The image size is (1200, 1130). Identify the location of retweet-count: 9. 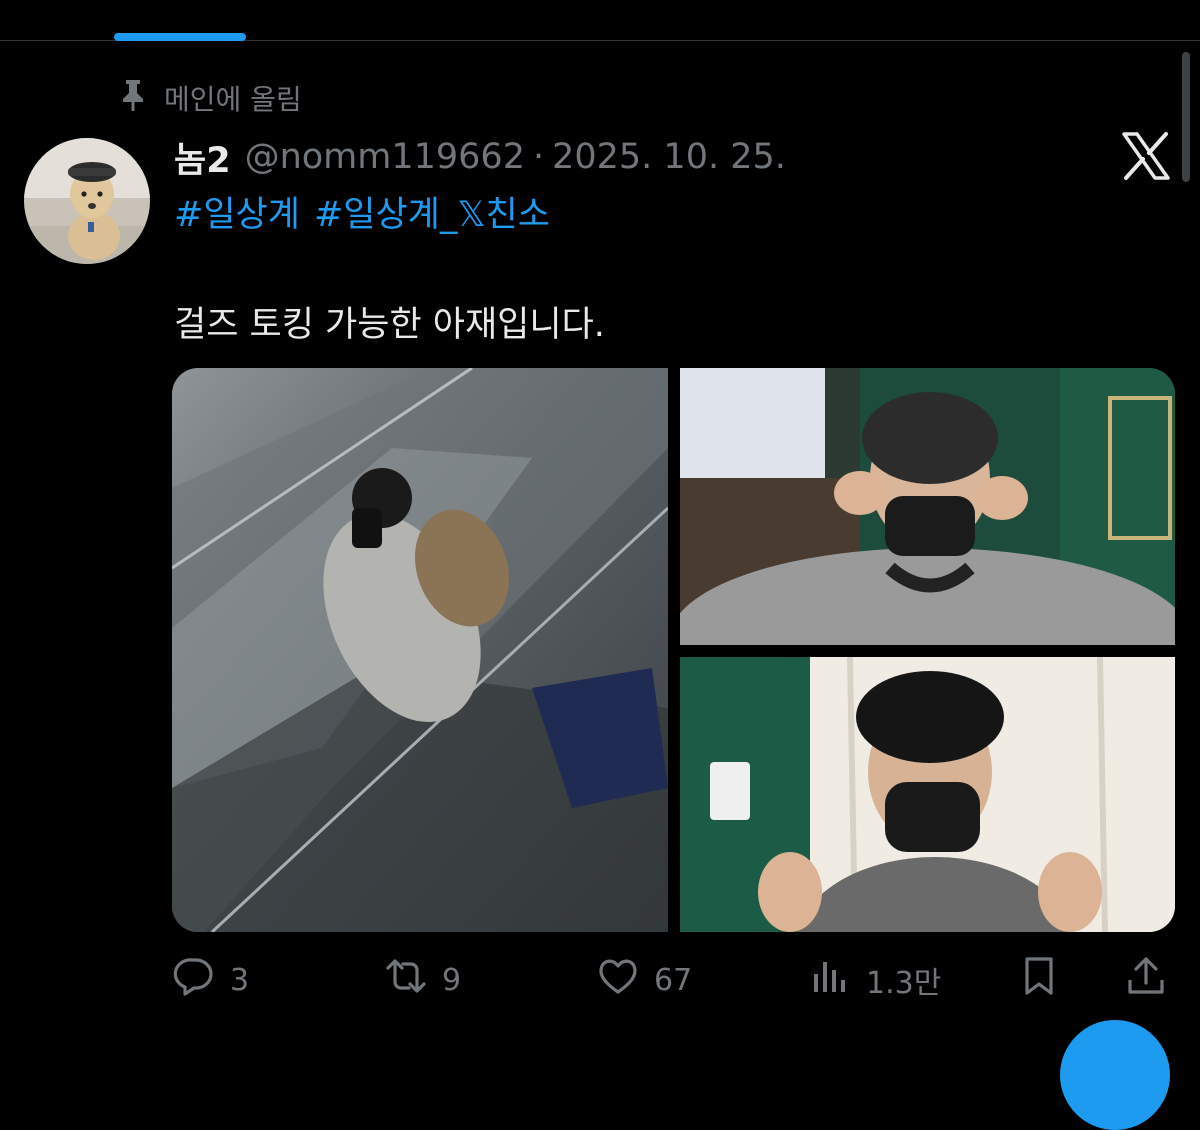
(452, 980).